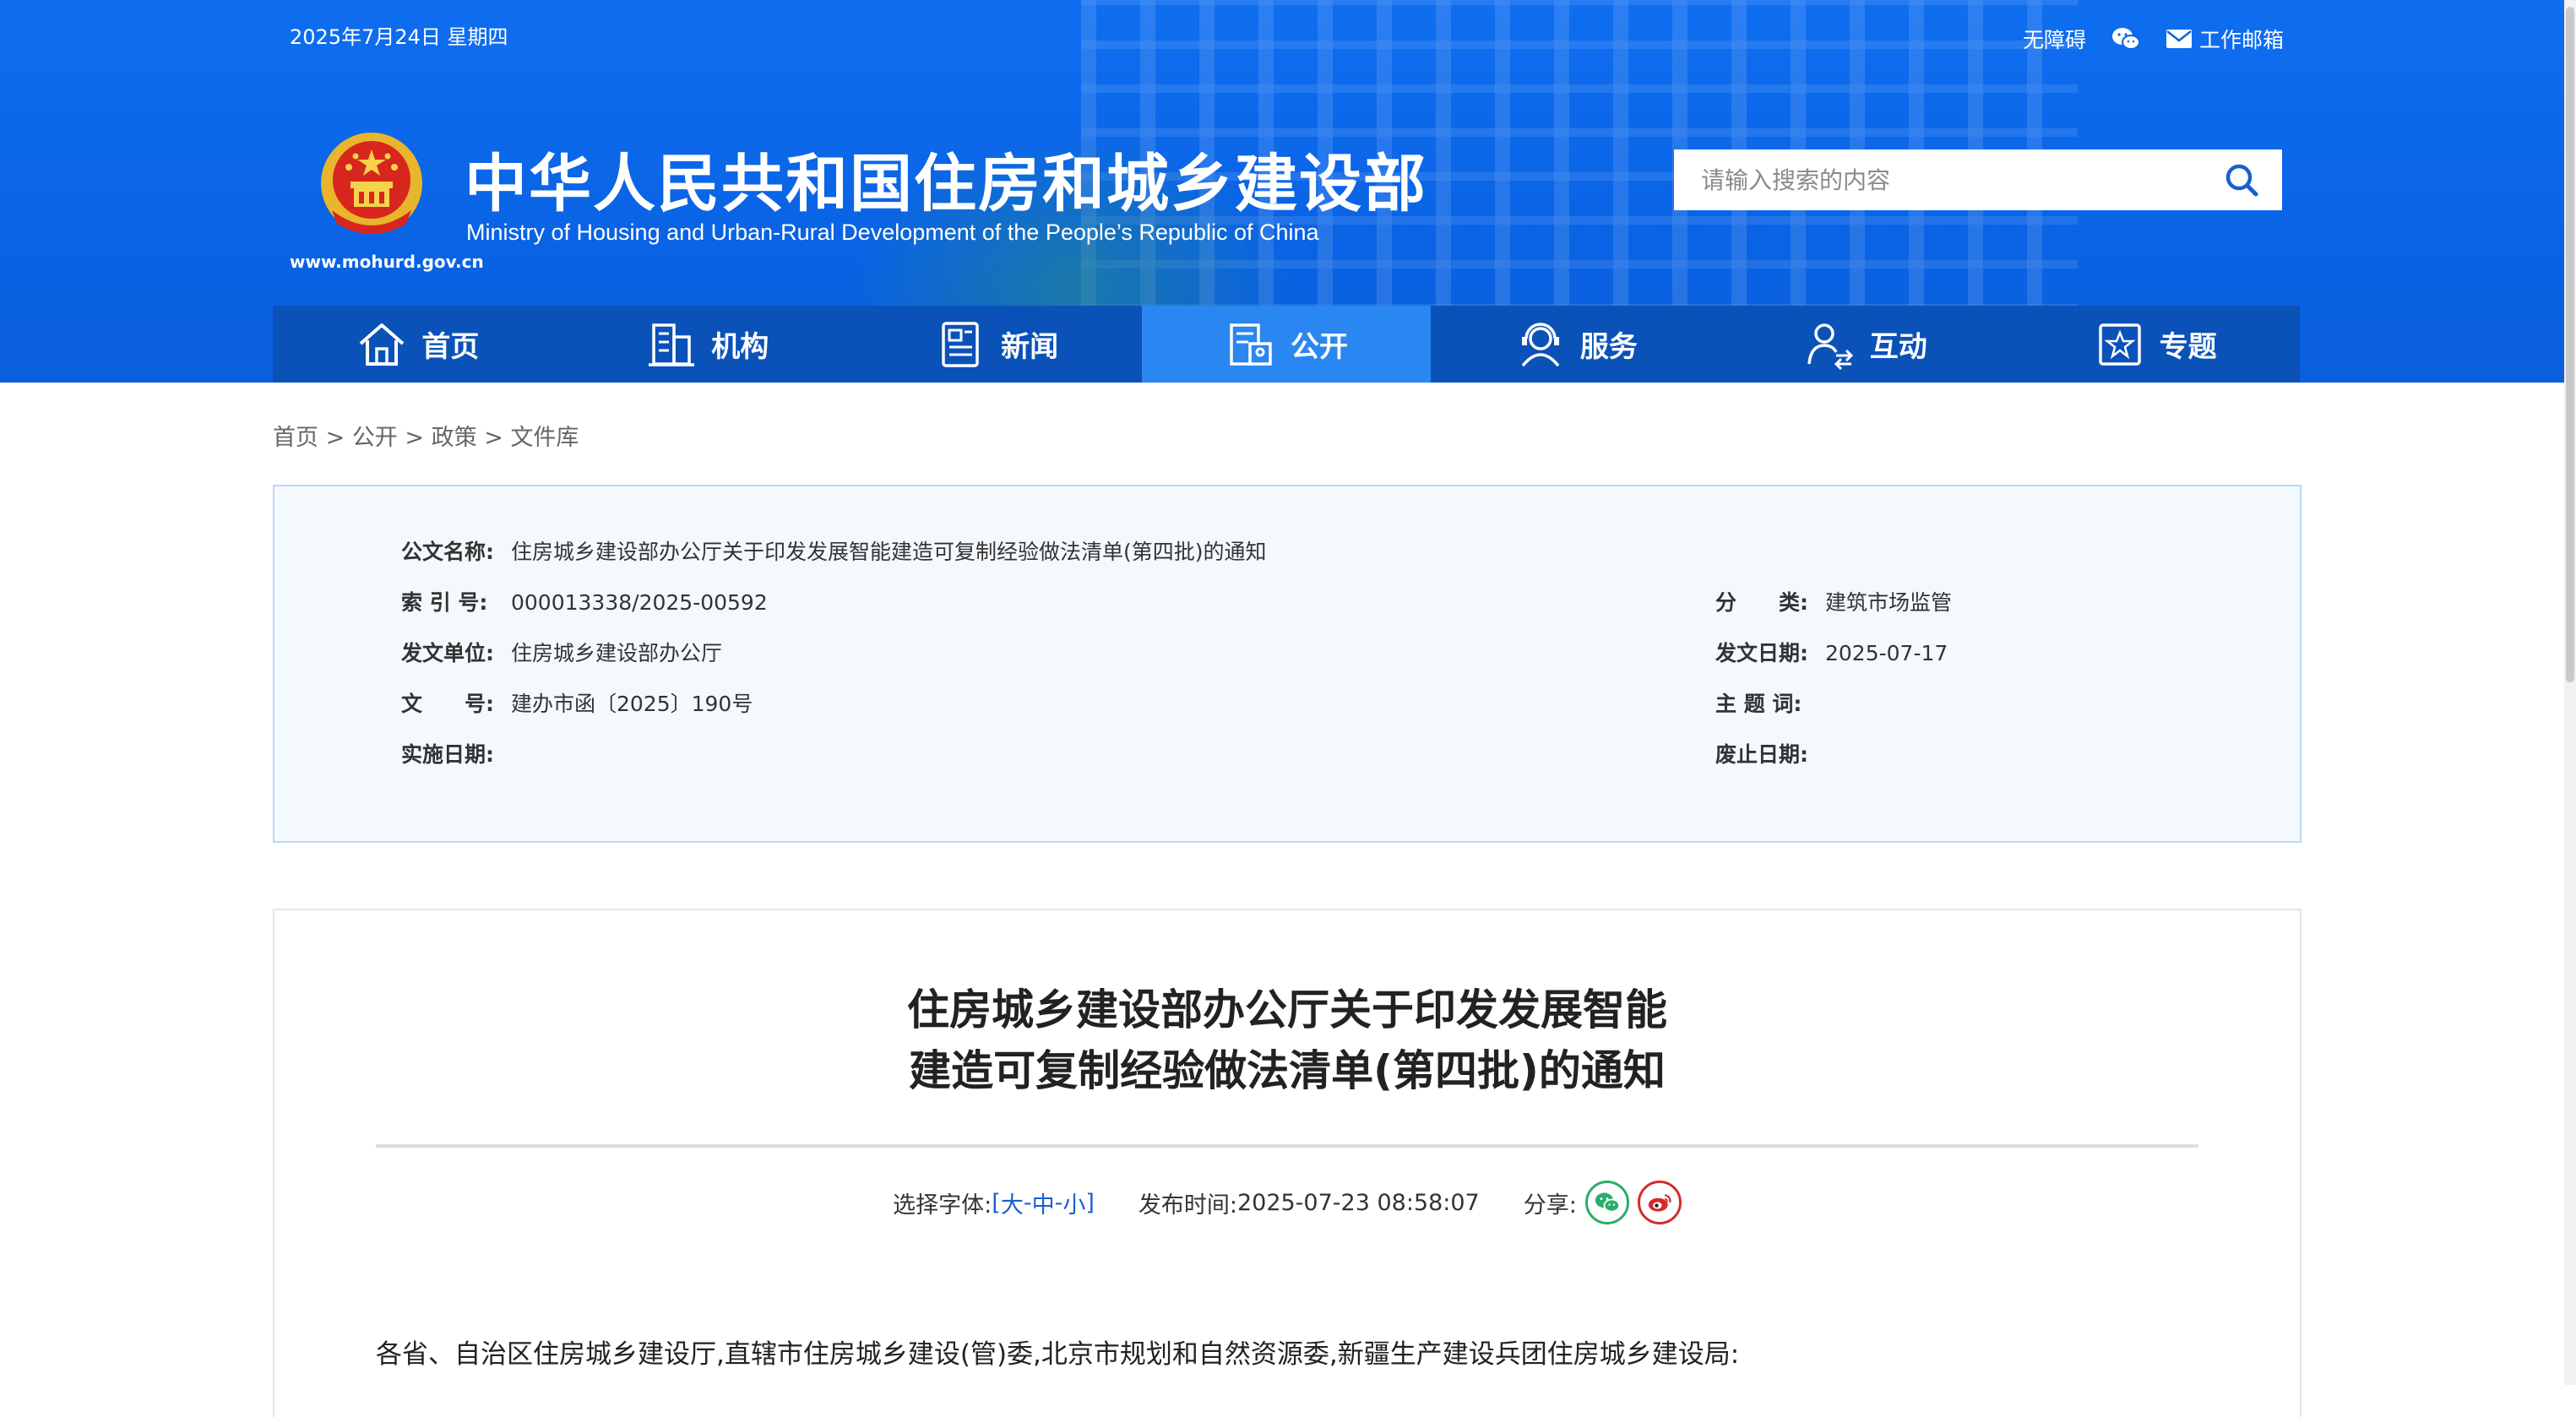 The height and width of the screenshot is (1417, 2576). What do you see at coordinates (544, 438) in the screenshot?
I see `breadcrumb-library: 文件库` at bounding box center [544, 438].